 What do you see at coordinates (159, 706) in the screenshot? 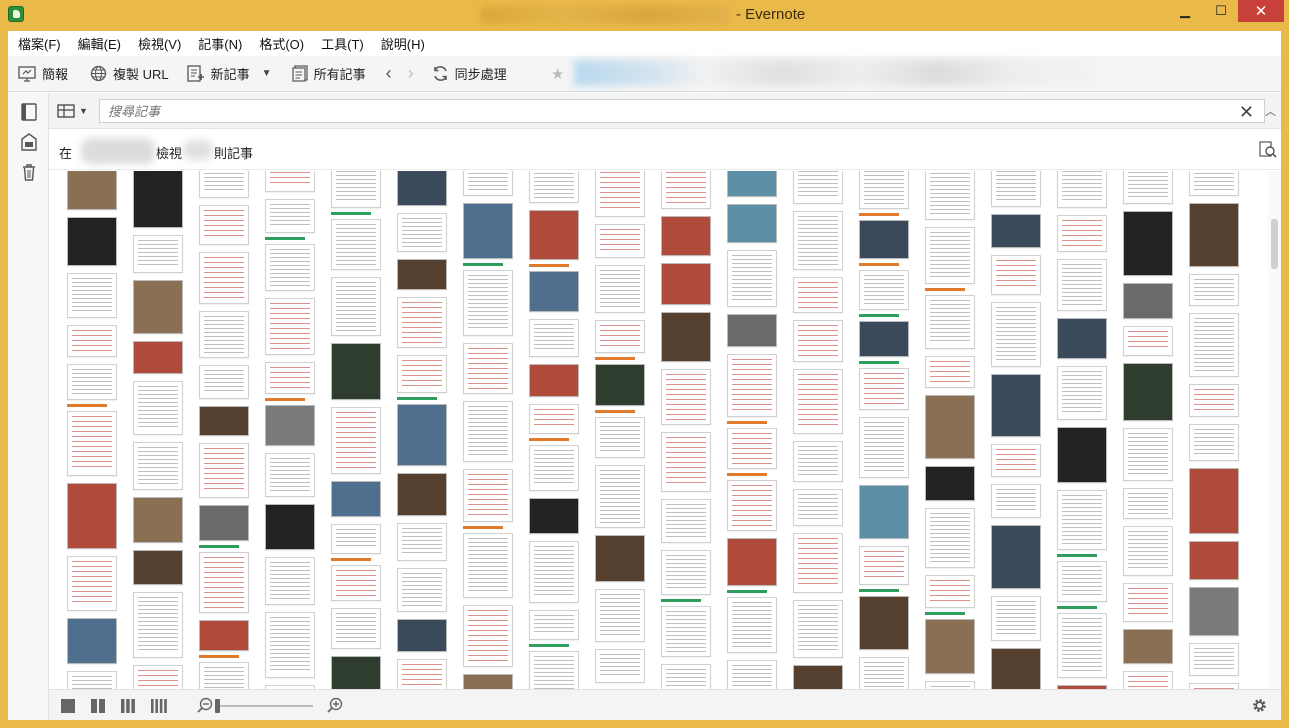
I see `four-column-view-icon` at bounding box center [159, 706].